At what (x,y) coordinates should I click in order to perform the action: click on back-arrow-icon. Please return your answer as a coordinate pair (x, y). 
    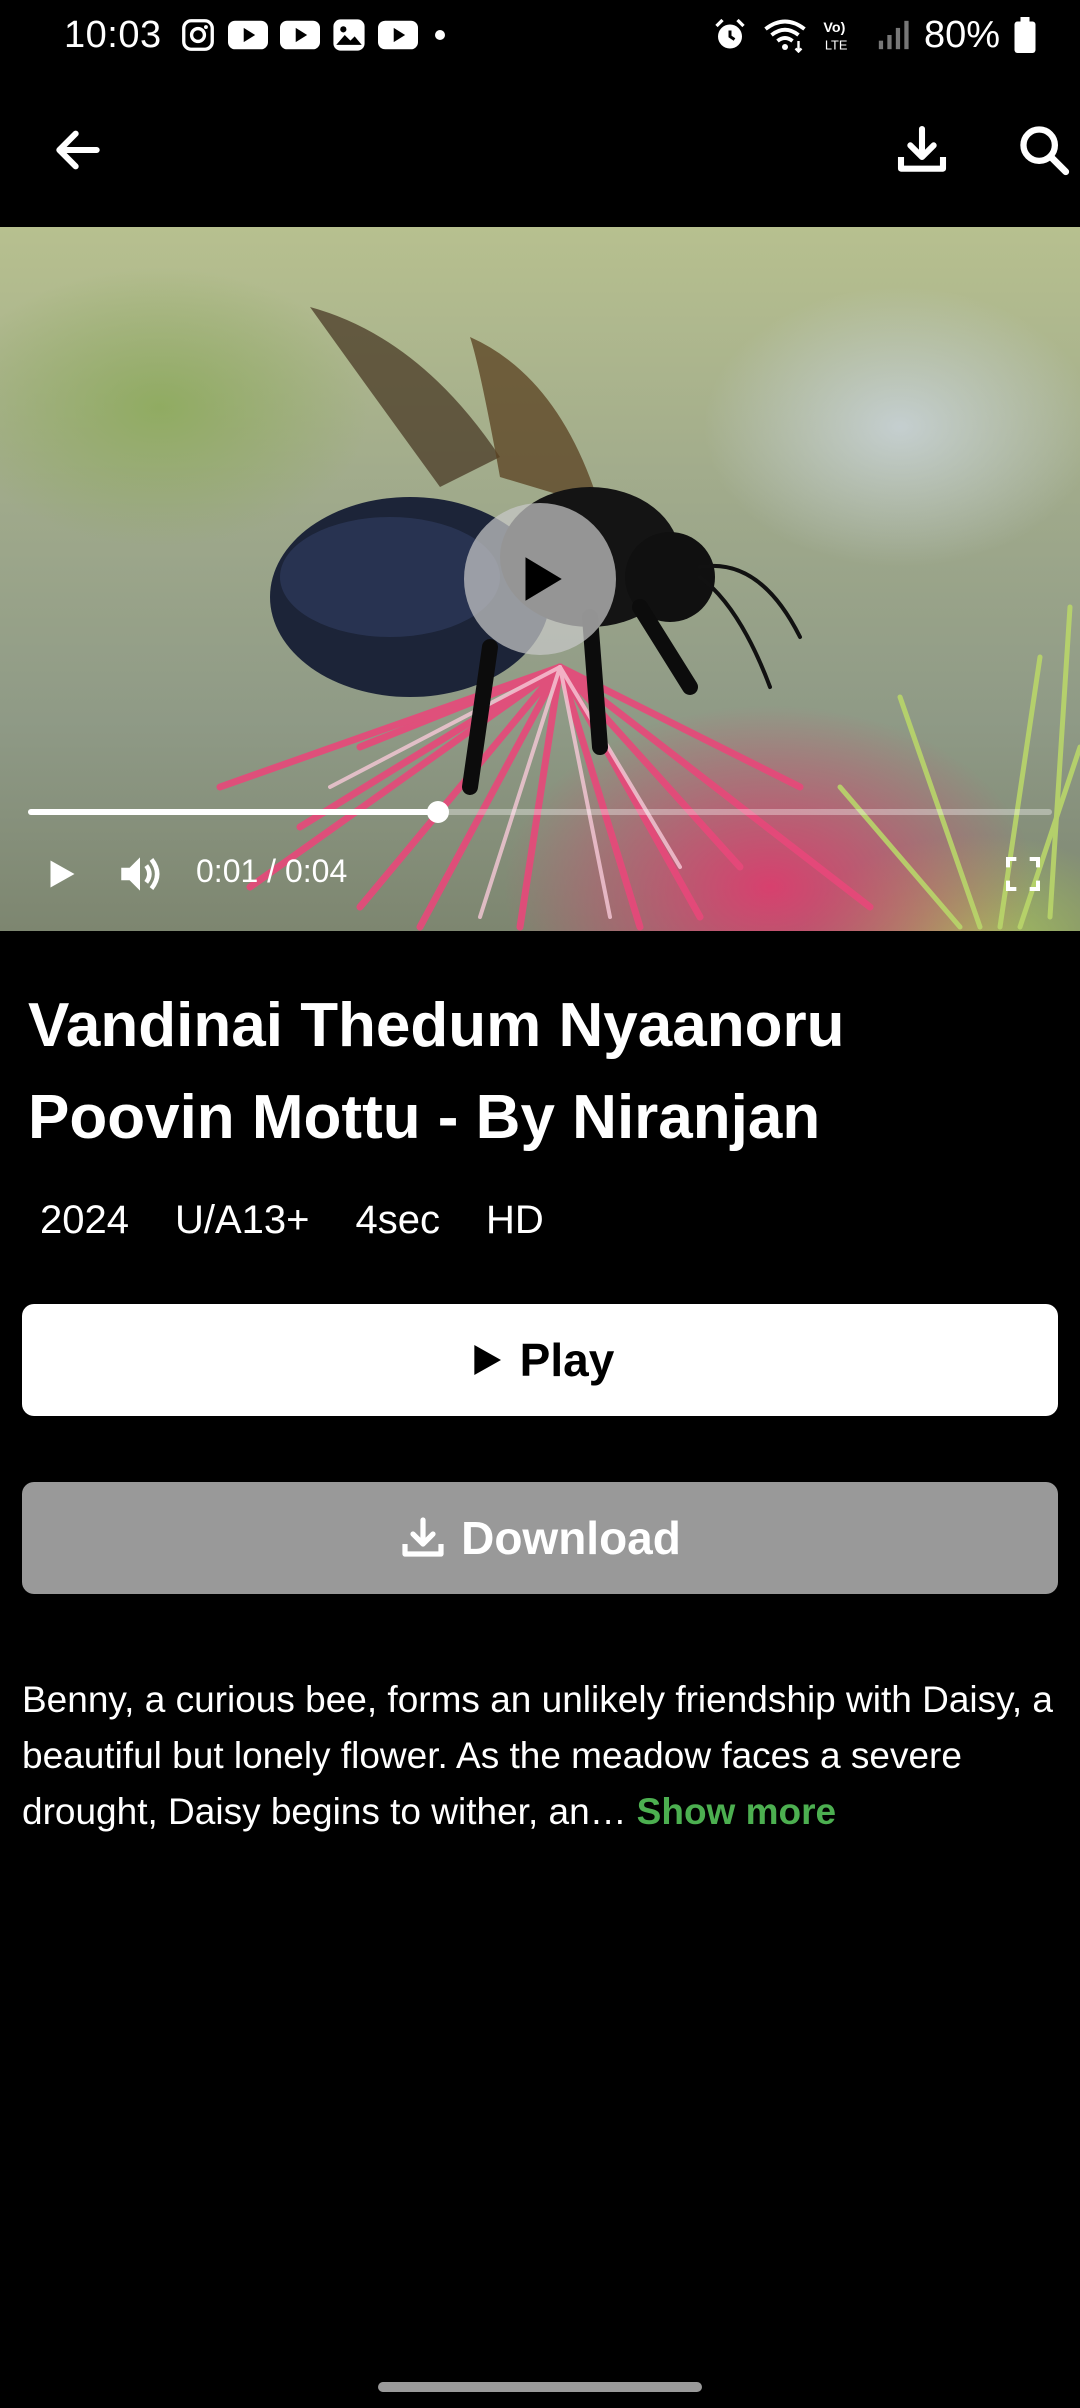
    Looking at the image, I should click on (78, 150).